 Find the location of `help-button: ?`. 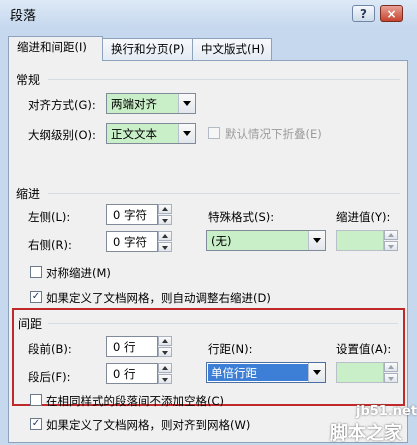

help-button: ? is located at coordinates (363, 13).